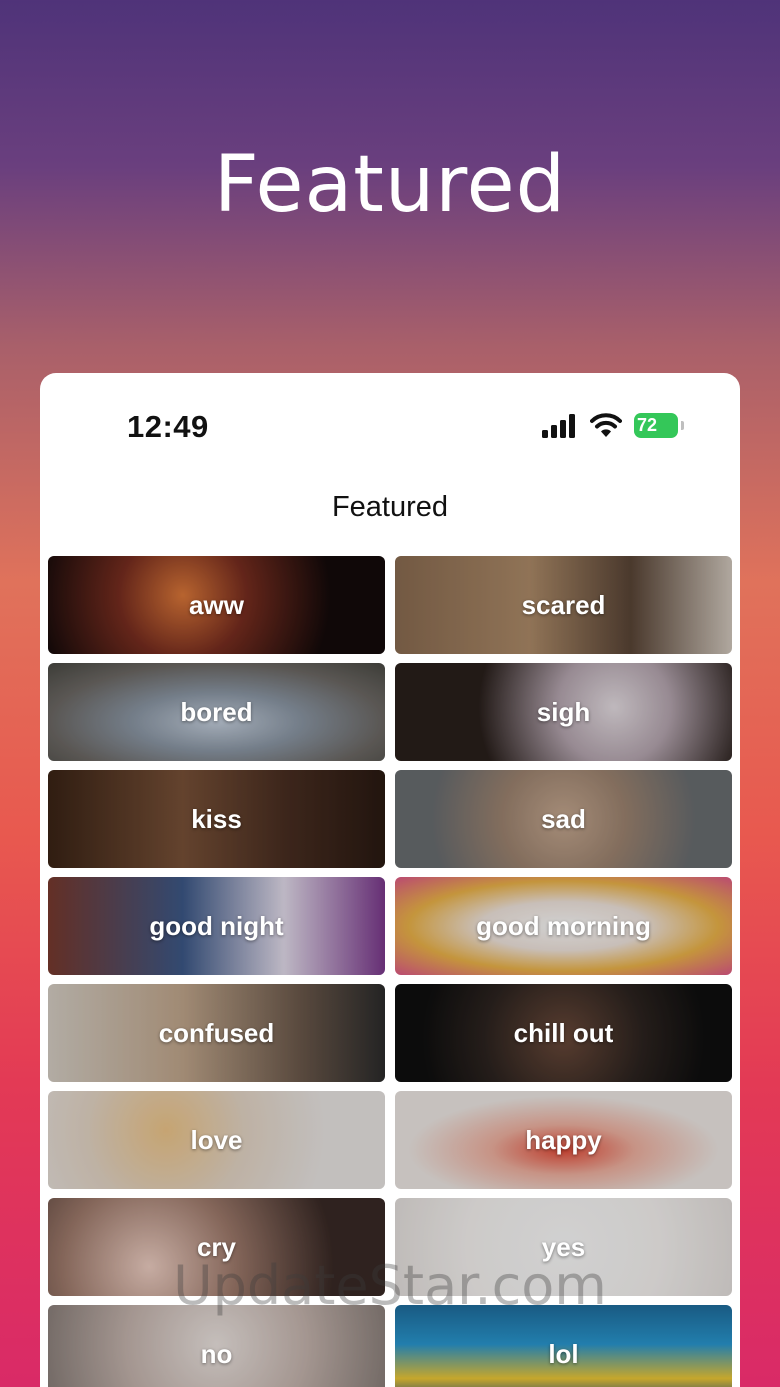 The width and height of the screenshot is (780, 1387). I want to click on category-tile-no: no, so click(216, 1346).